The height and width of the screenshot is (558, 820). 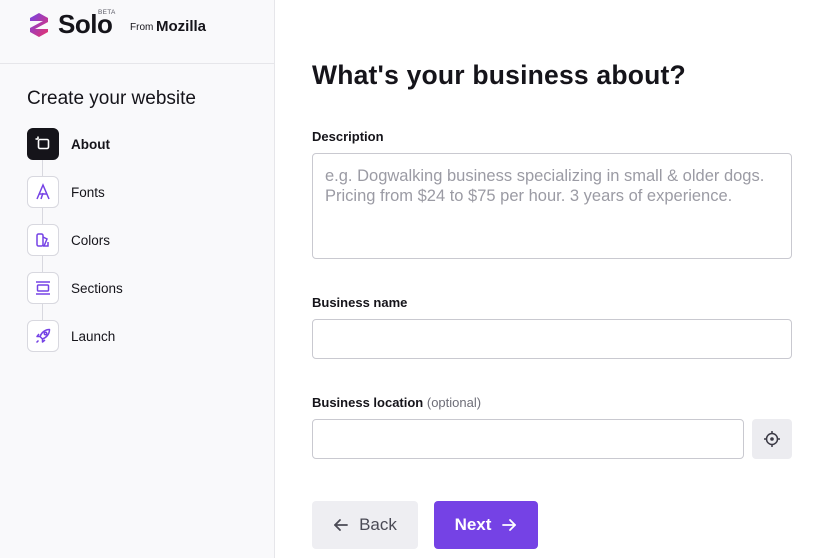 I want to click on crosshair-icon, so click(x=772, y=439).